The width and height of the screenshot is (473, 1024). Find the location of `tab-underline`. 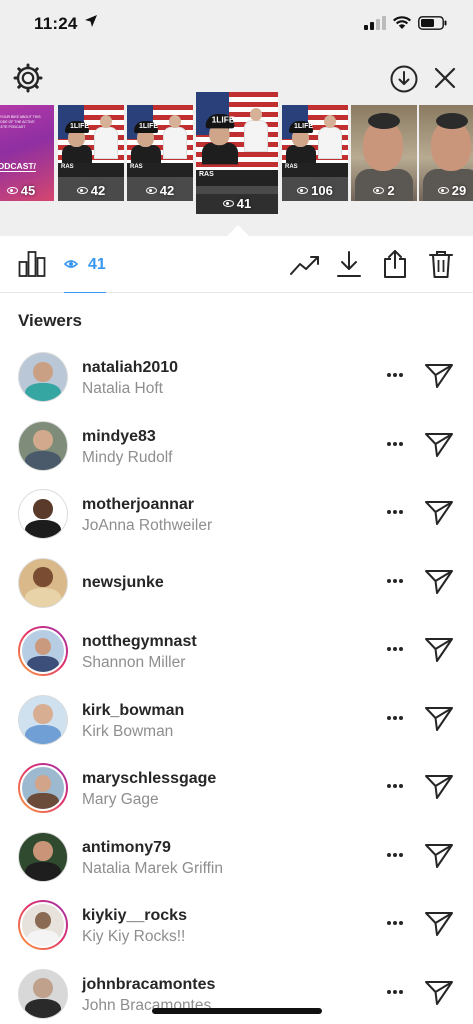

tab-underline is located at coordinates (85, 292).